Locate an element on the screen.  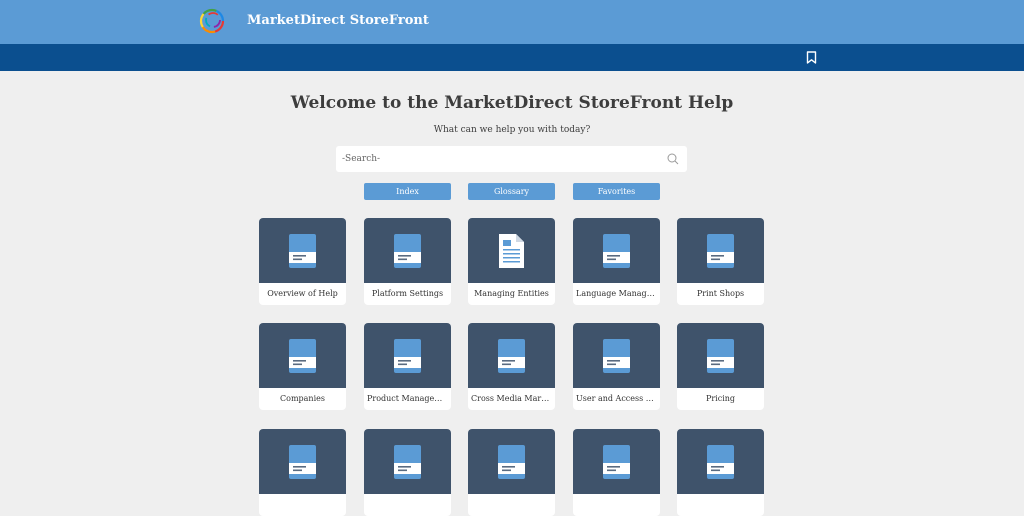
search-input is located at coordinates (496, 159).